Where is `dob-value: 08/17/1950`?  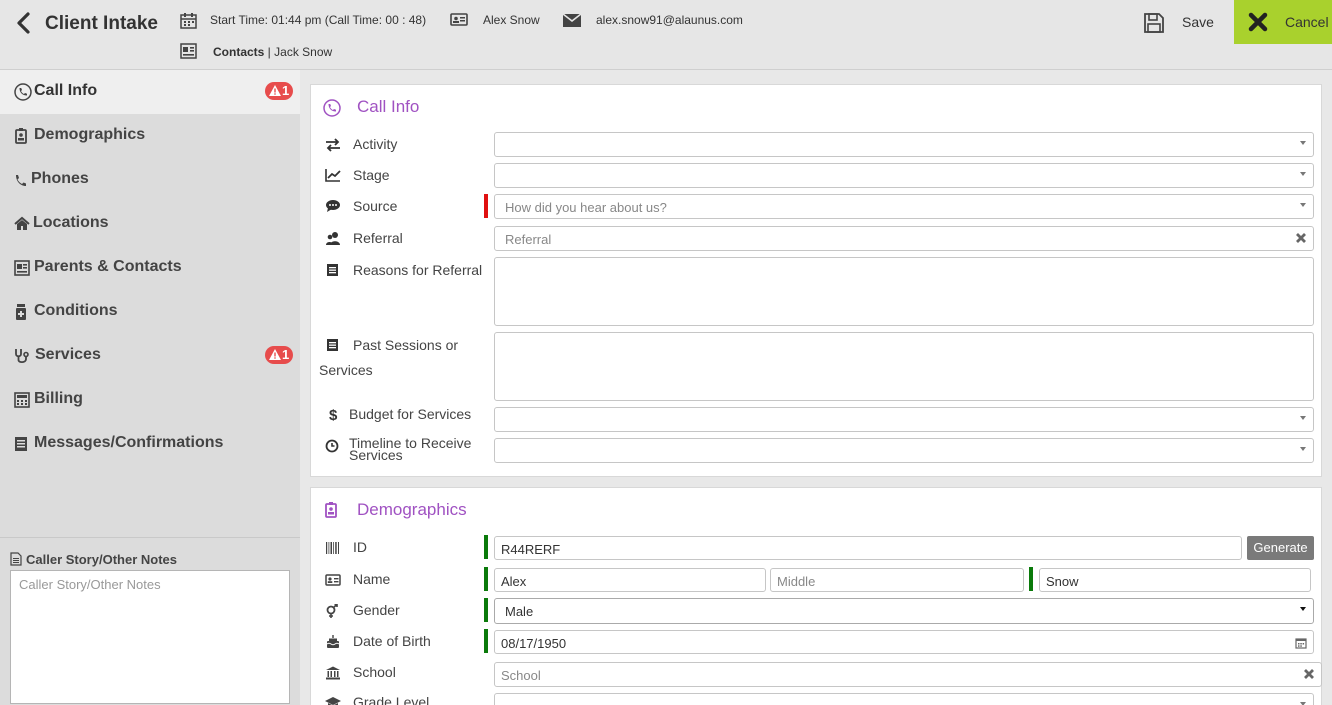
dob-value: 08/17/1950 is located at coordinates (534, 643).